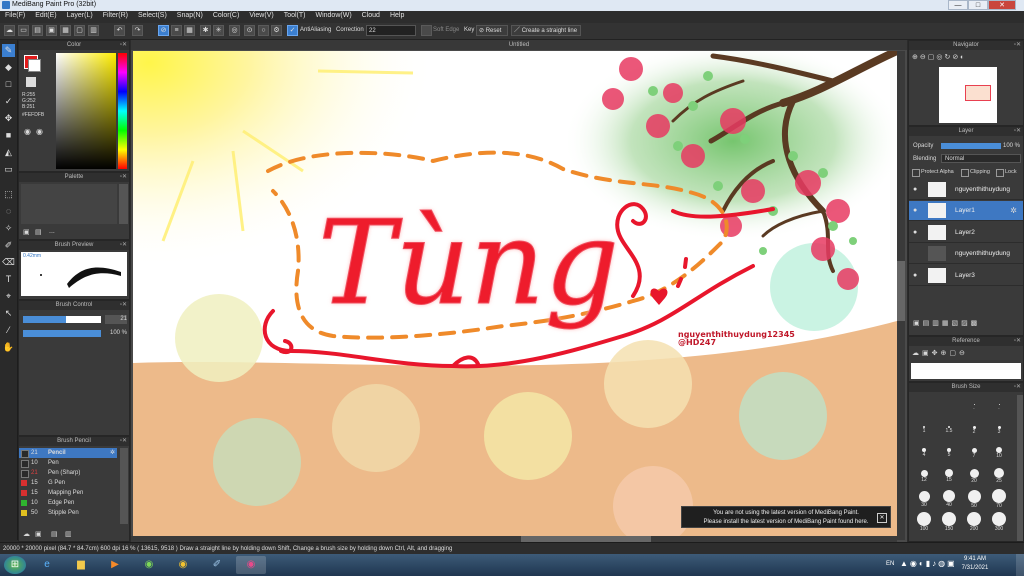  Describe the element at coordinates (924, 522) in the screenshot. I see `brush-size-preset: 100` at that location.